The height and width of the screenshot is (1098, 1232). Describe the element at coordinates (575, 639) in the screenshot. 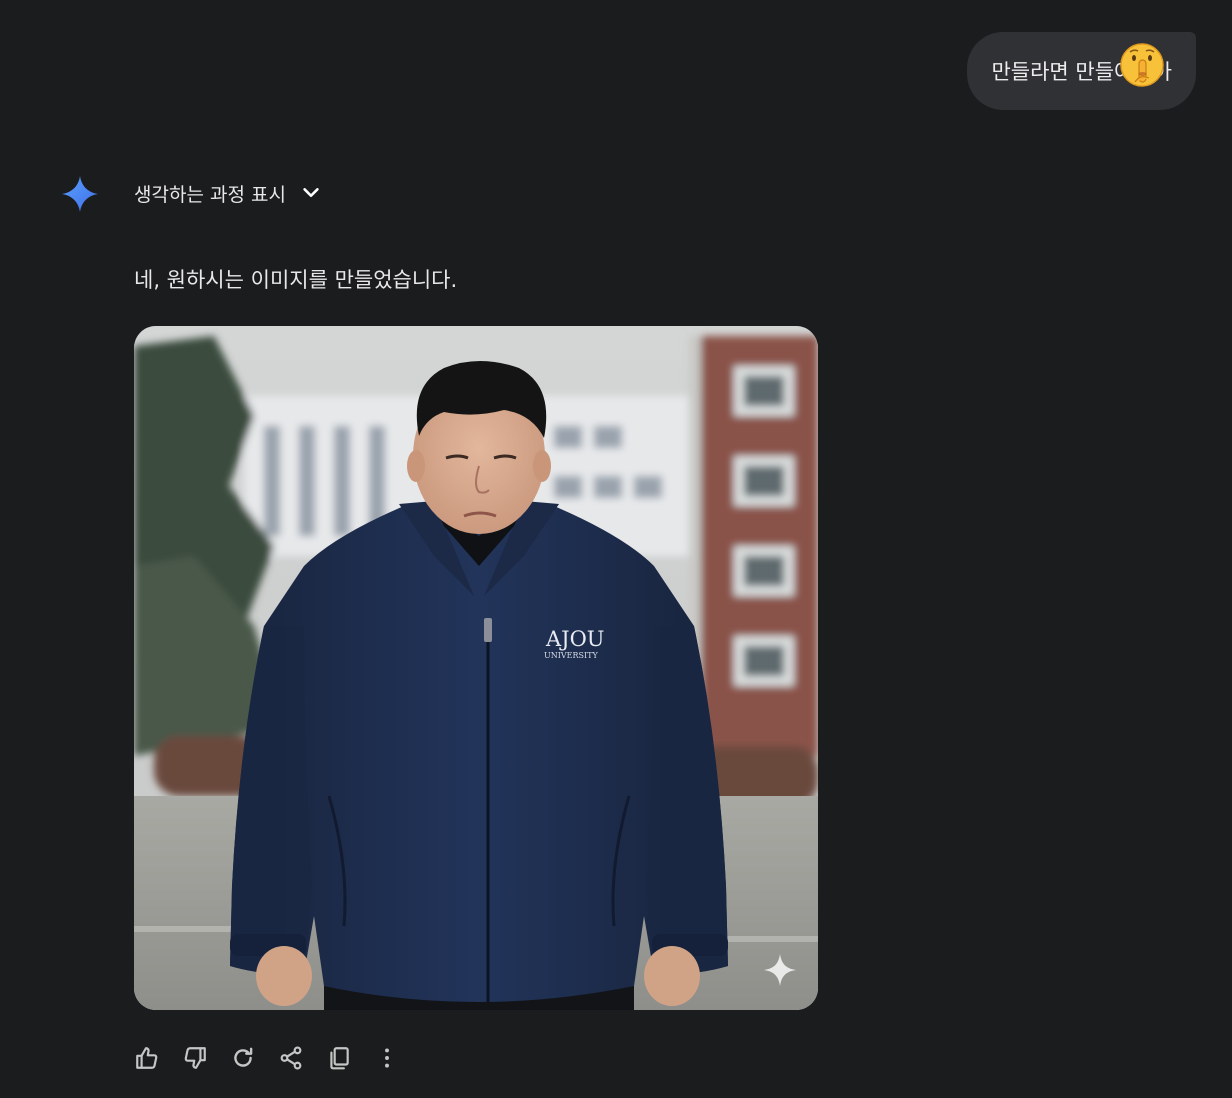

I see `jacket-logo-text: AJOU` at that location.